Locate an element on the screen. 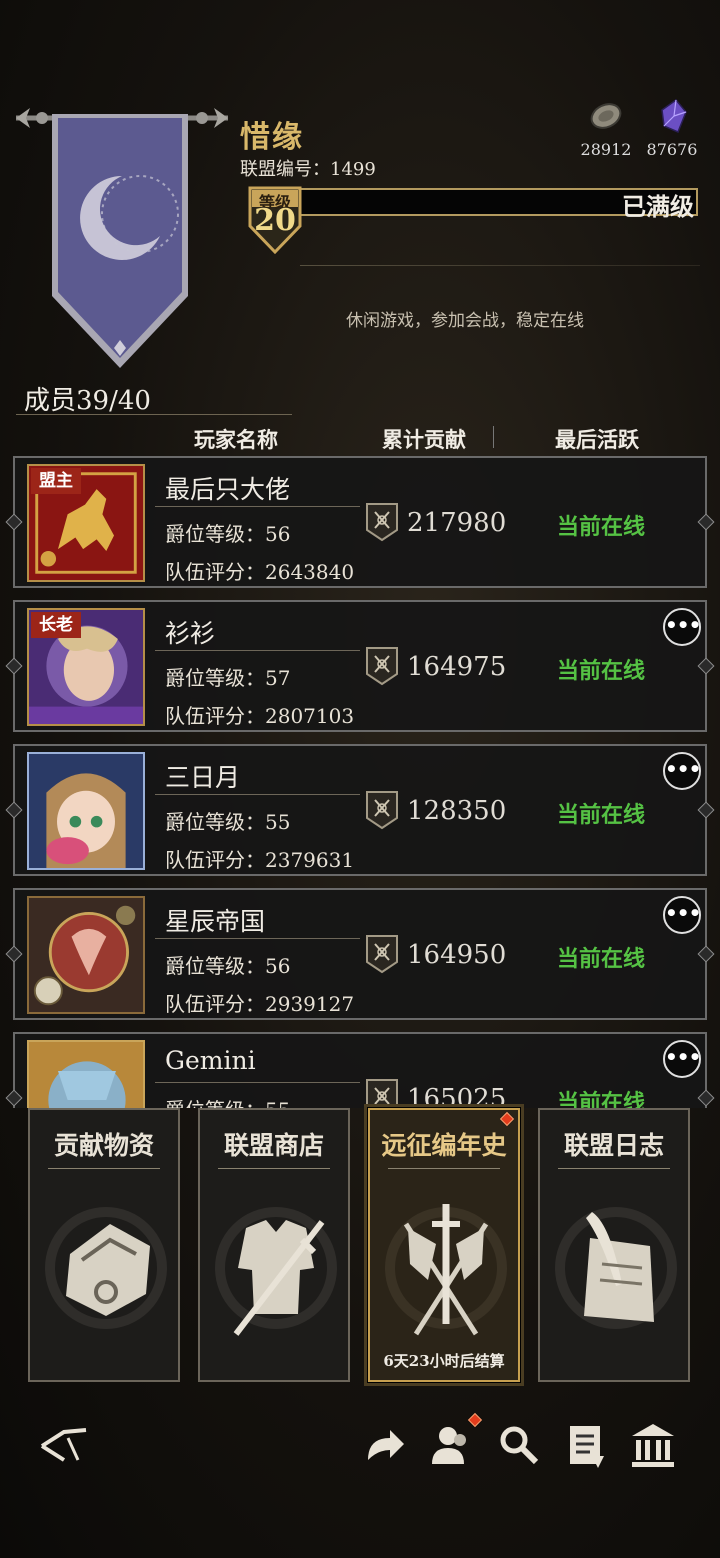 Image resolution: width=720 pixels, height=1558 pixels. quill-paper-icon is located at coordinates (616, 1268).